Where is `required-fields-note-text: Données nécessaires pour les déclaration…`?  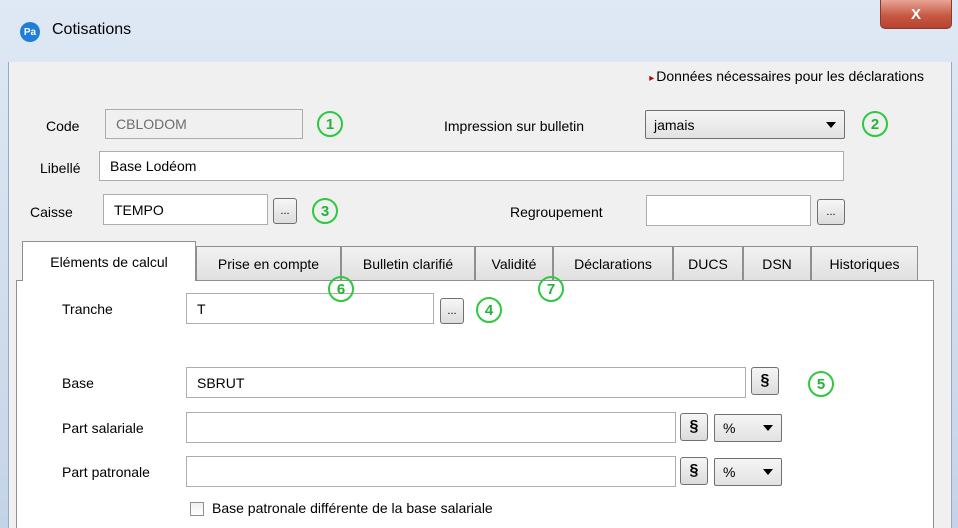
required-fields-note-text: Données nécessaires pour les déclaration… is located at coordinates (790, 76).